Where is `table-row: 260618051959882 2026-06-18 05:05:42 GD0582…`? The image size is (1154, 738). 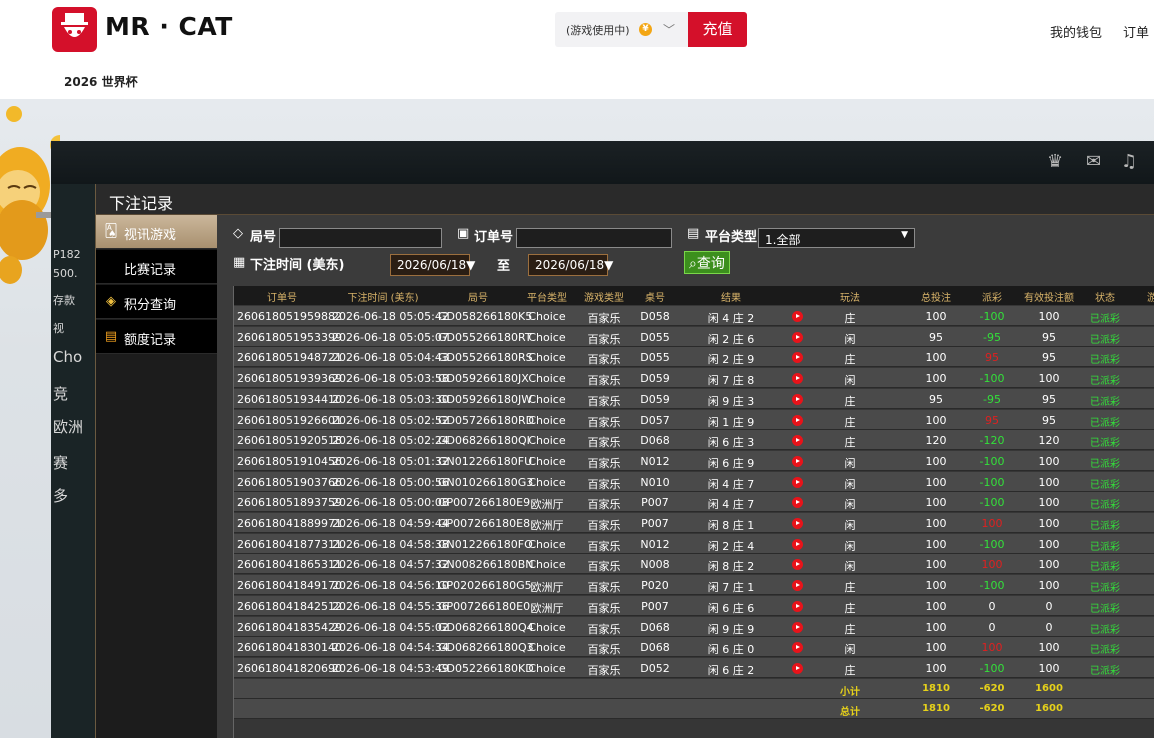
table-row: 260618051959882 2026-06-18 05:05:42 GD0582… is located at coordinates (694, 316).